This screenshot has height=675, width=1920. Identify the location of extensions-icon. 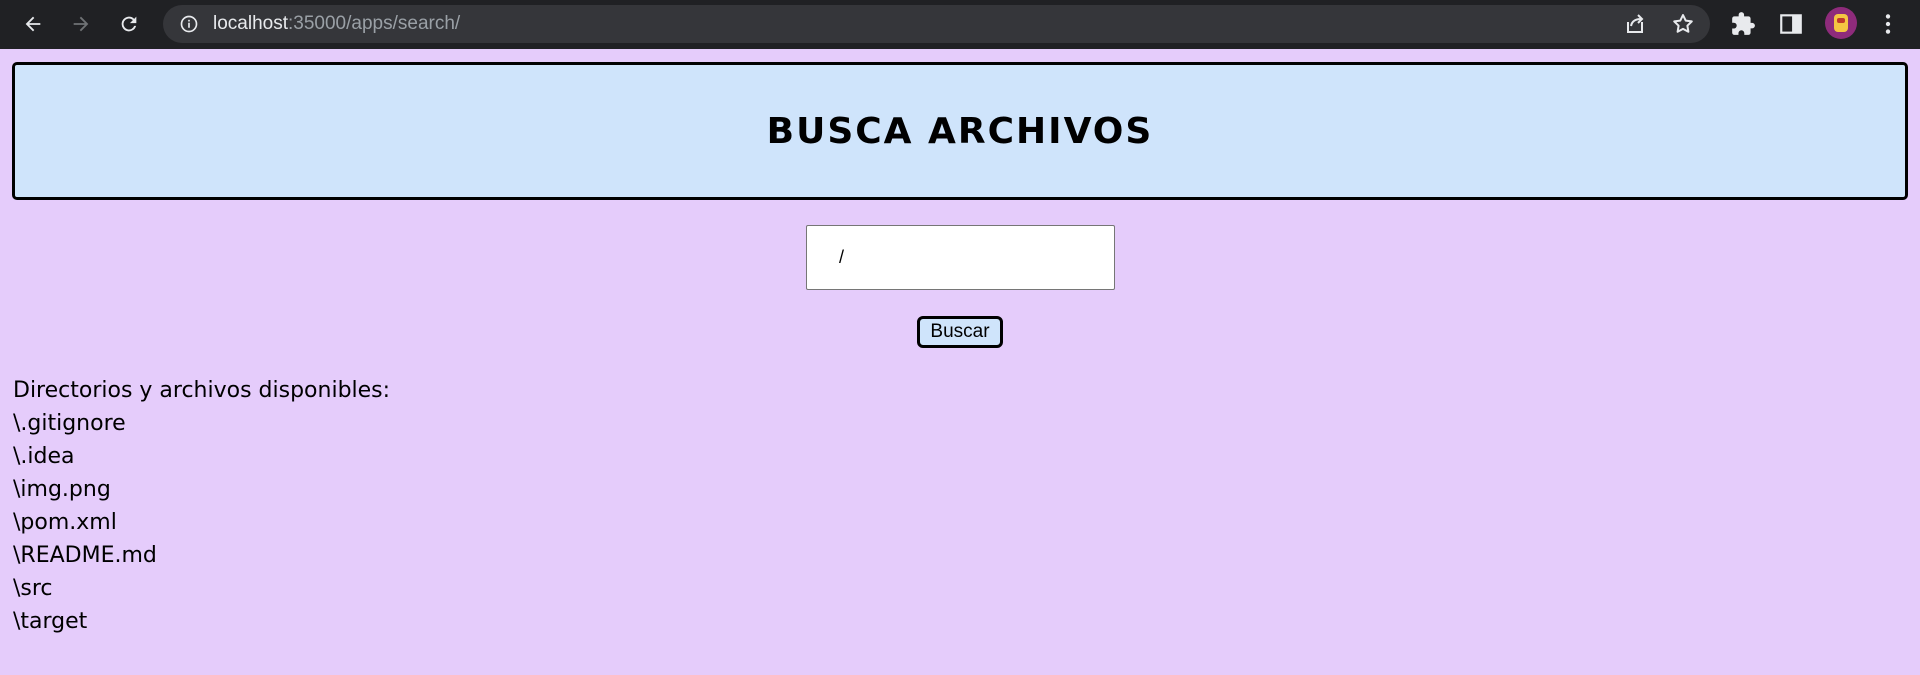
(1743, 24).